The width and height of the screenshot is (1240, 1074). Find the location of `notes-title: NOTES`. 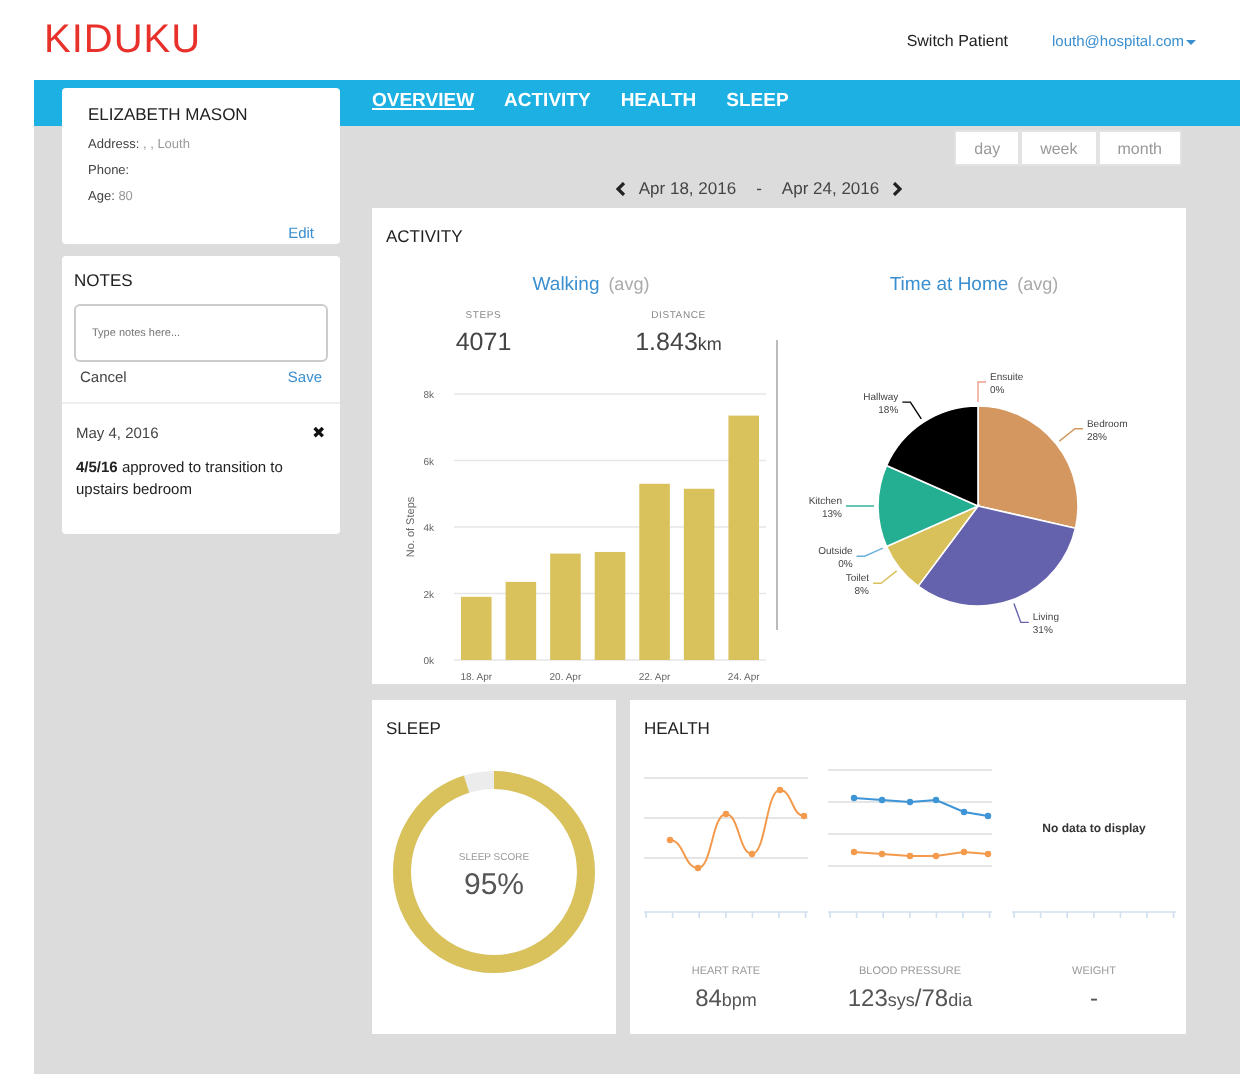

notes-title: NOTES is located at coordinates (104, 281).